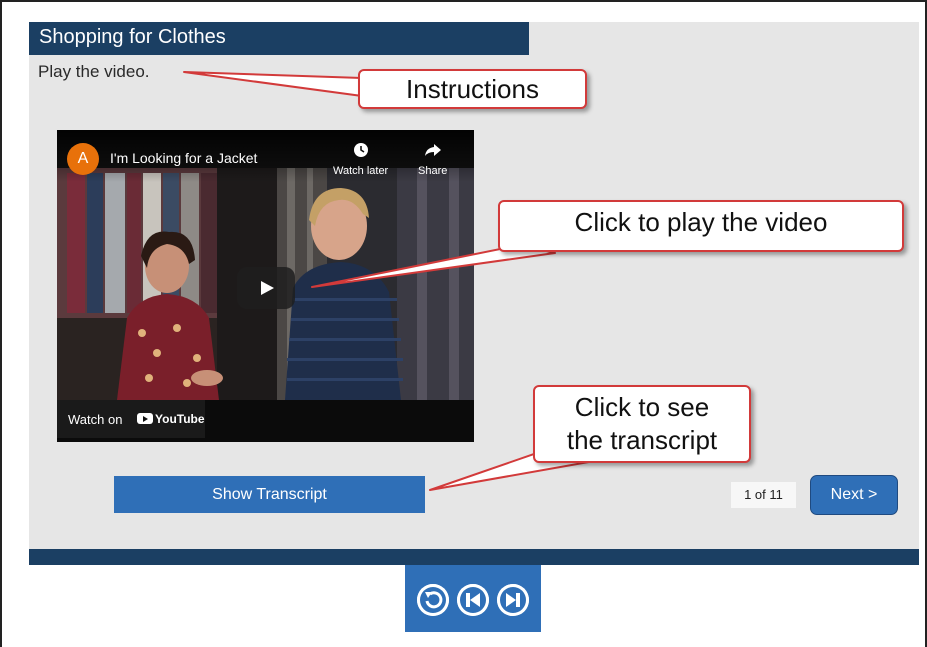  What do you see at coordinates (132, 37) in the screenshot?
I see `lesson-title: Shopping for Clothes` at bounding box center [132, 37].